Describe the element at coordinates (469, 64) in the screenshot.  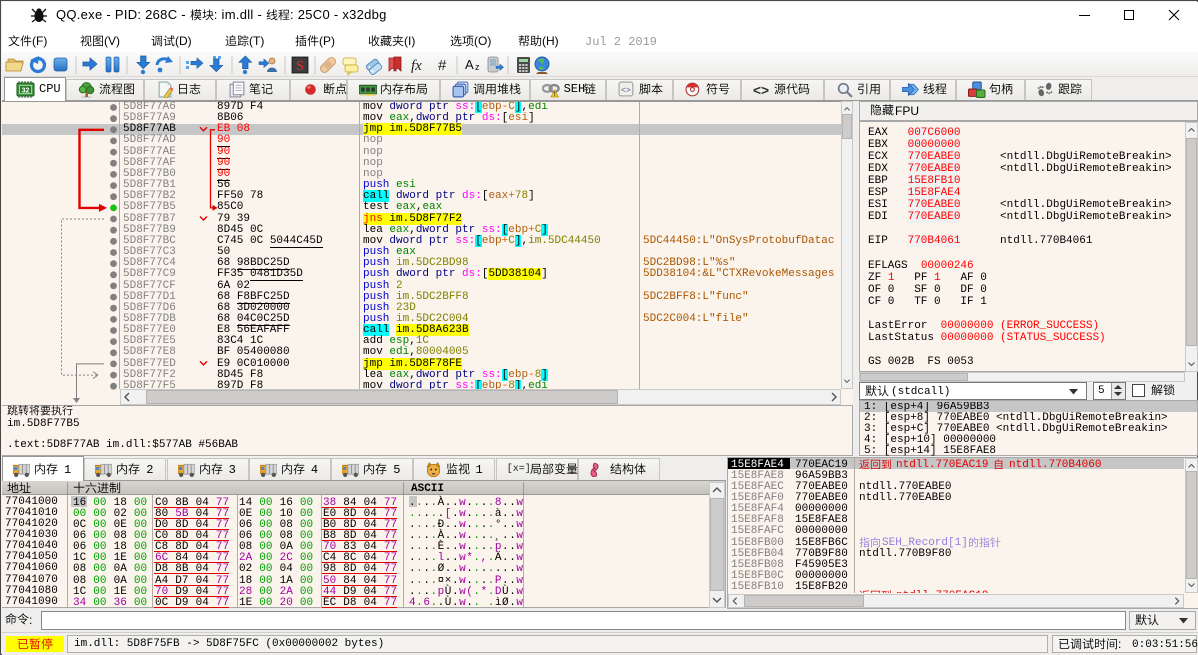
I see `svg-text: A` at that location.